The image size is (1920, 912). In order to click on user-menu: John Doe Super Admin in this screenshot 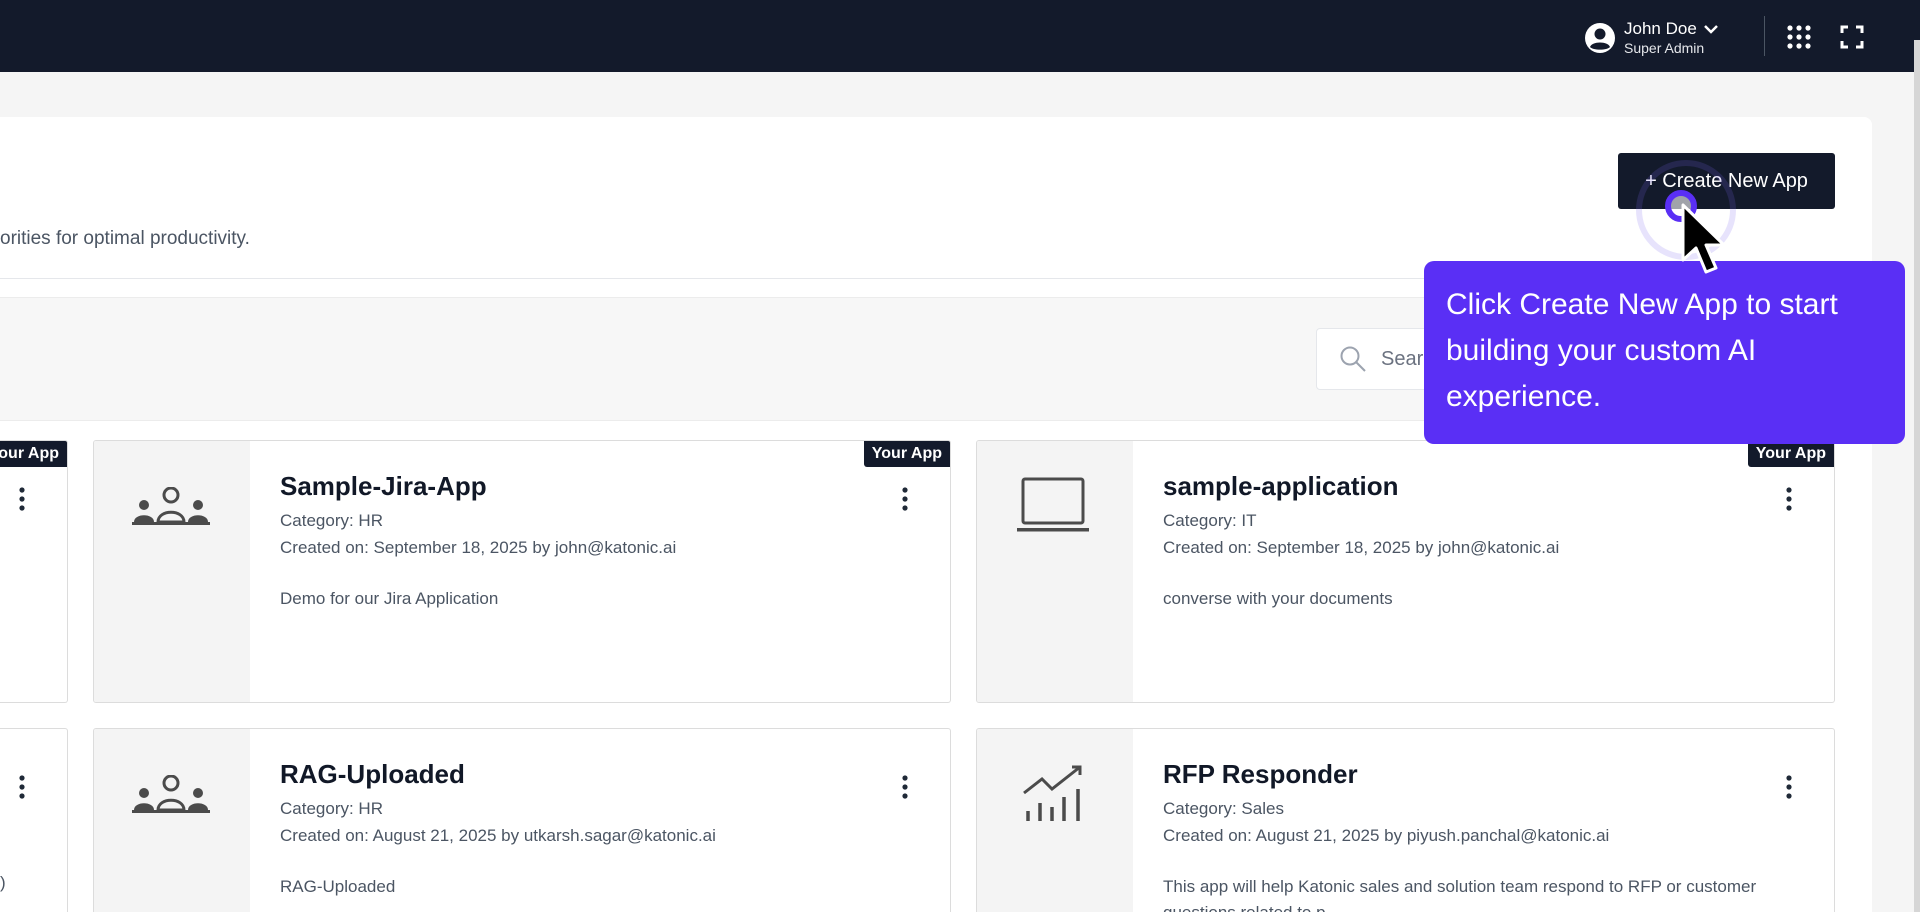, I will do `click(1651, 37)`.